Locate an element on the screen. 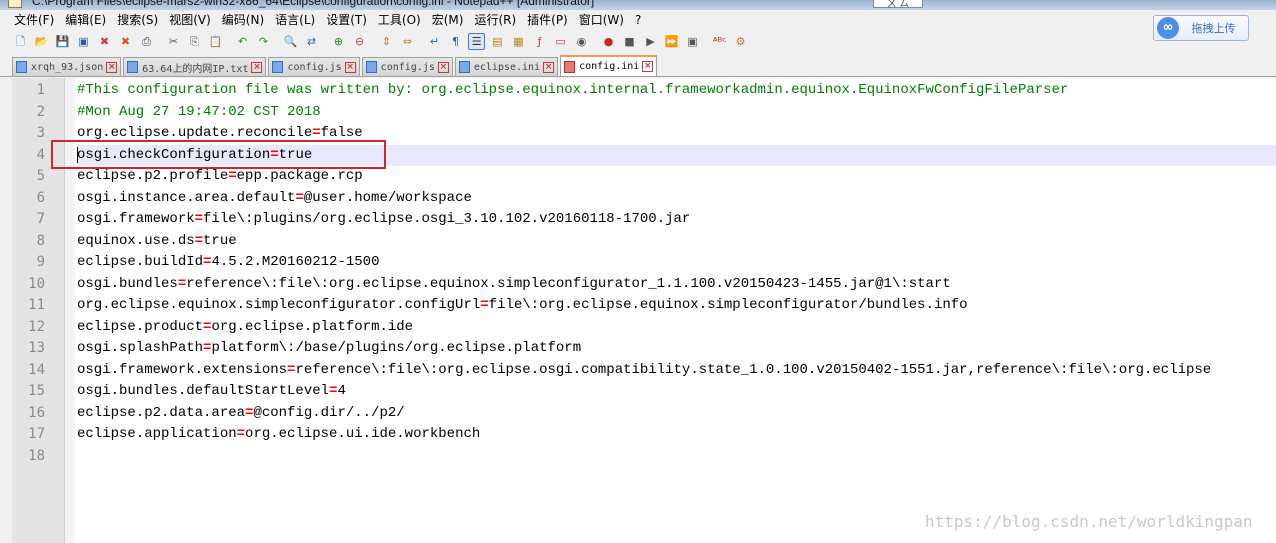  cloud-icon: ∞ is located at coordinates (1168, 28).